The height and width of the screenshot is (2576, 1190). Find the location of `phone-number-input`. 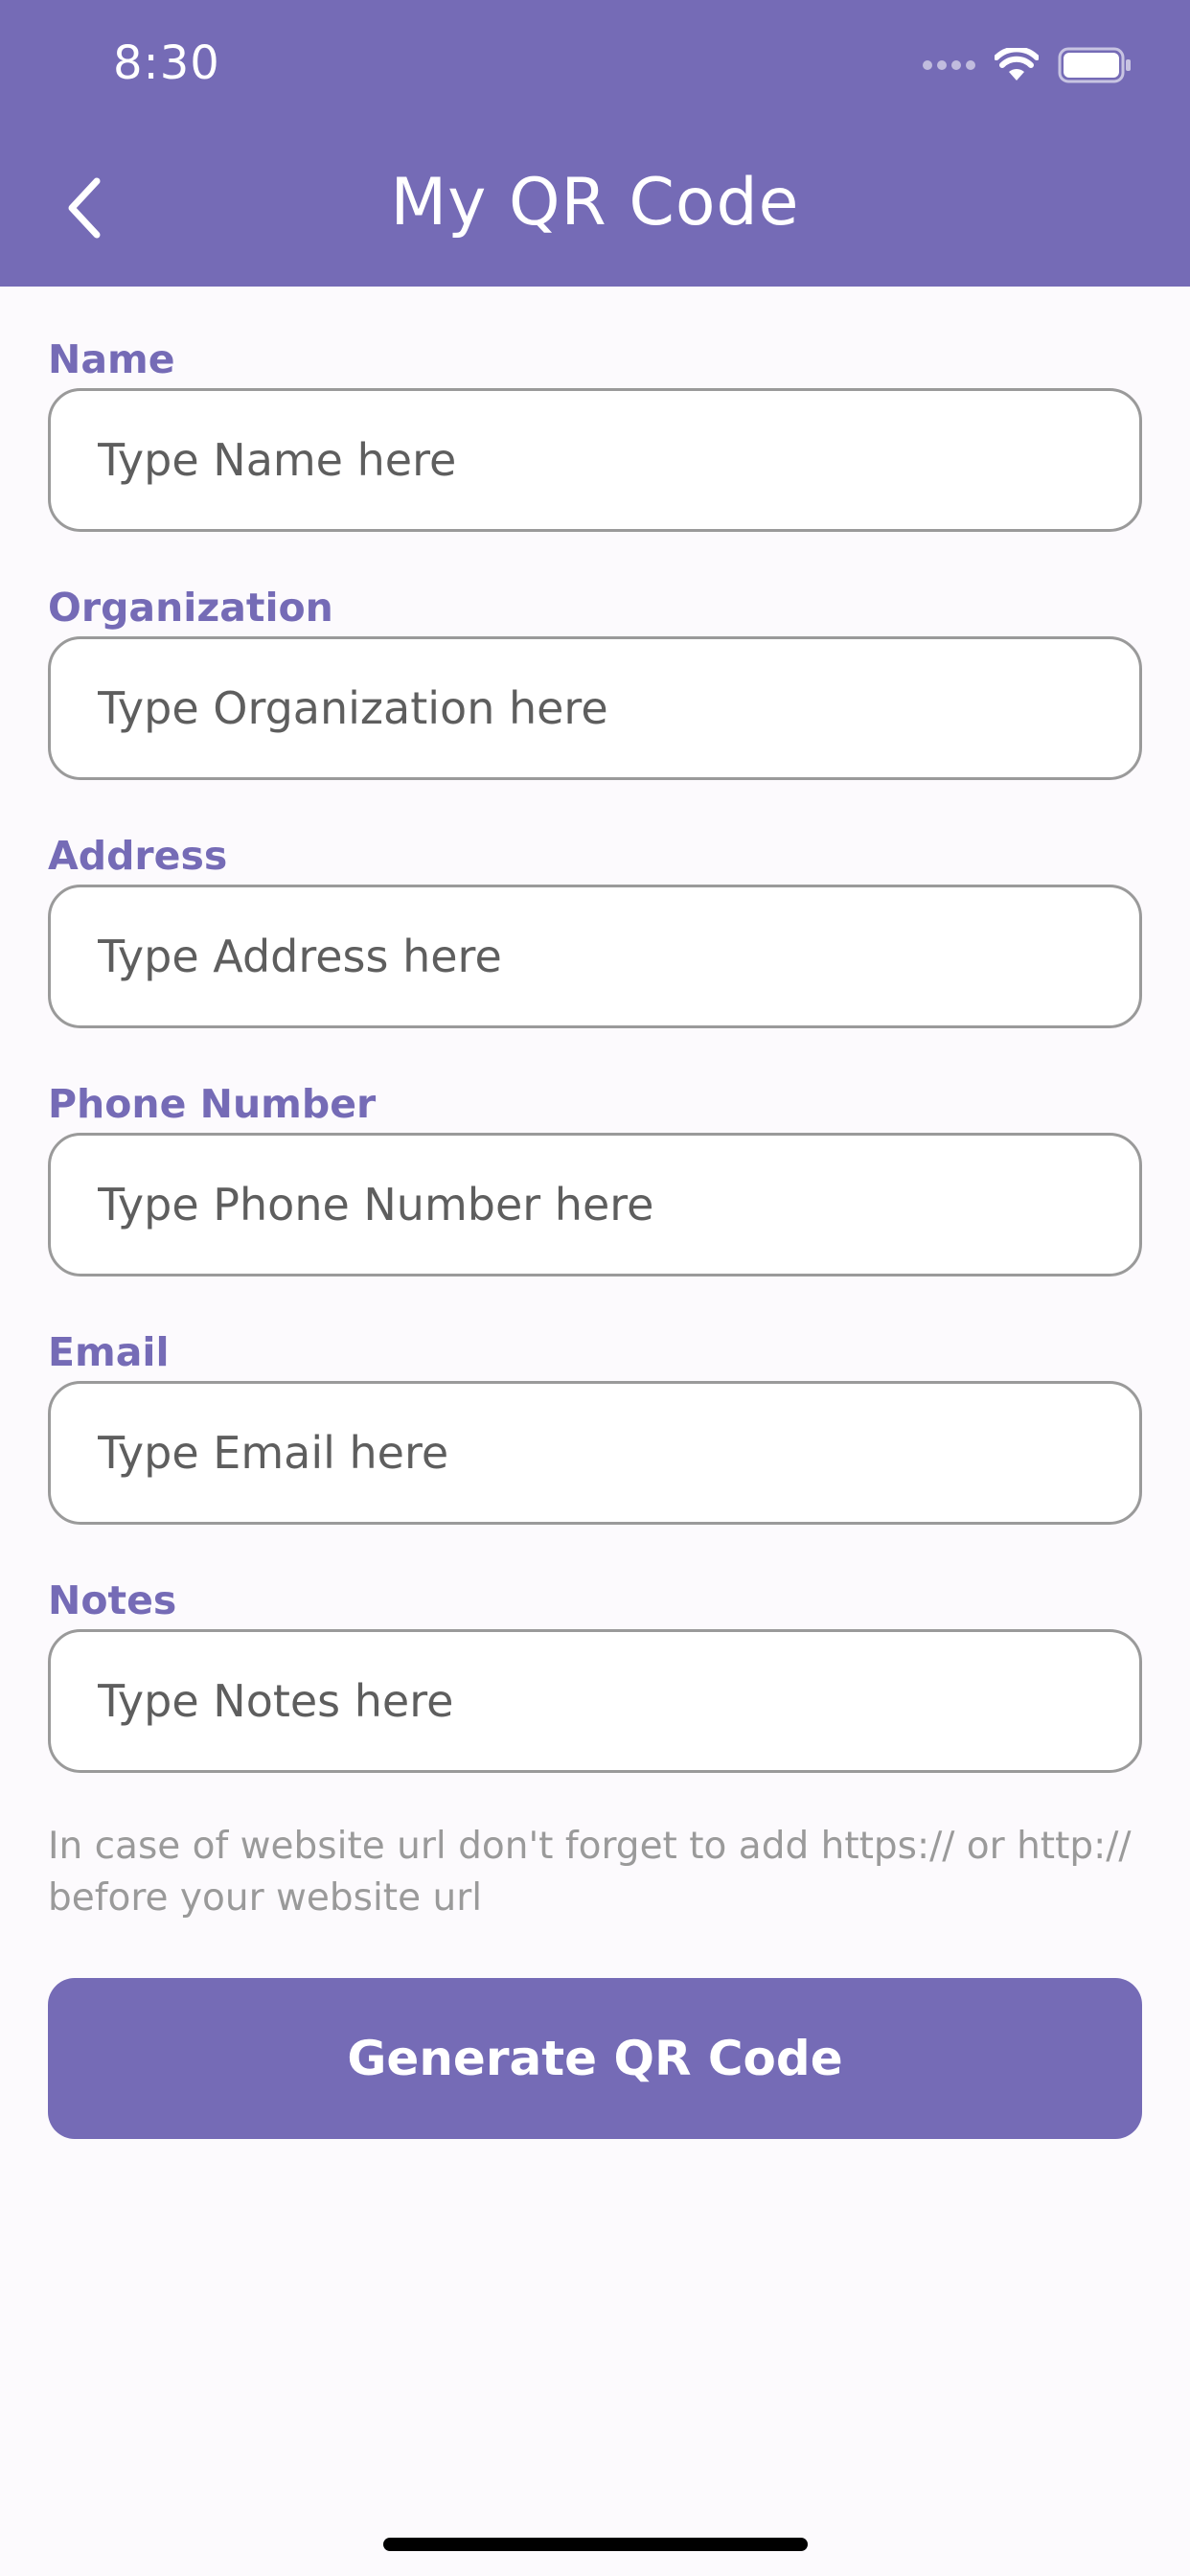

phone-number-input is located at coordinates (595, 1204).